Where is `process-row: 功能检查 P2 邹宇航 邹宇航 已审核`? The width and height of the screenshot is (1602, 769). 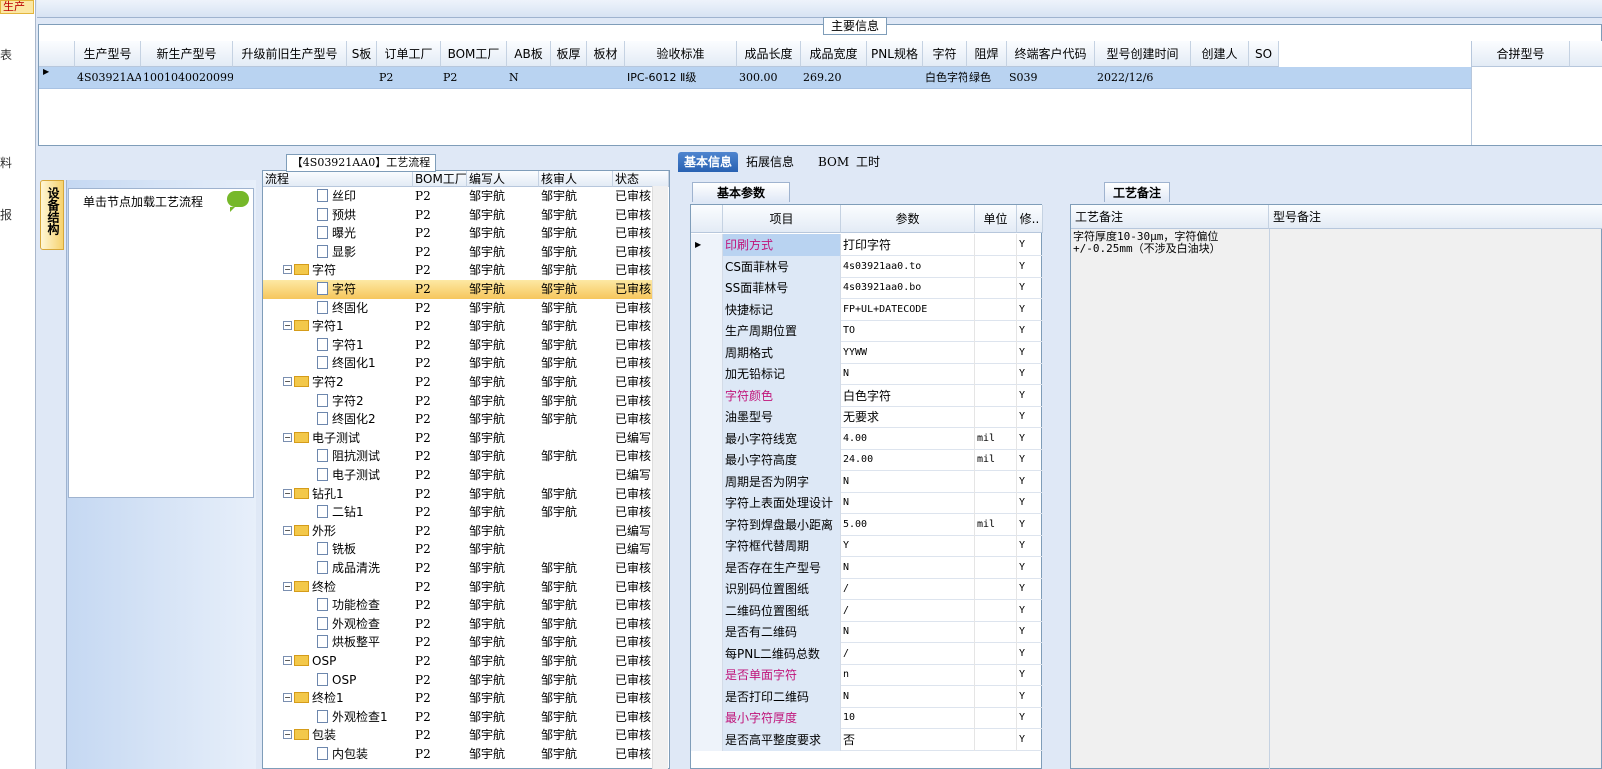
process-row: 功能检查 P2 邹宇航 邹宇航 已审核 is located at coordinates (461, 605).